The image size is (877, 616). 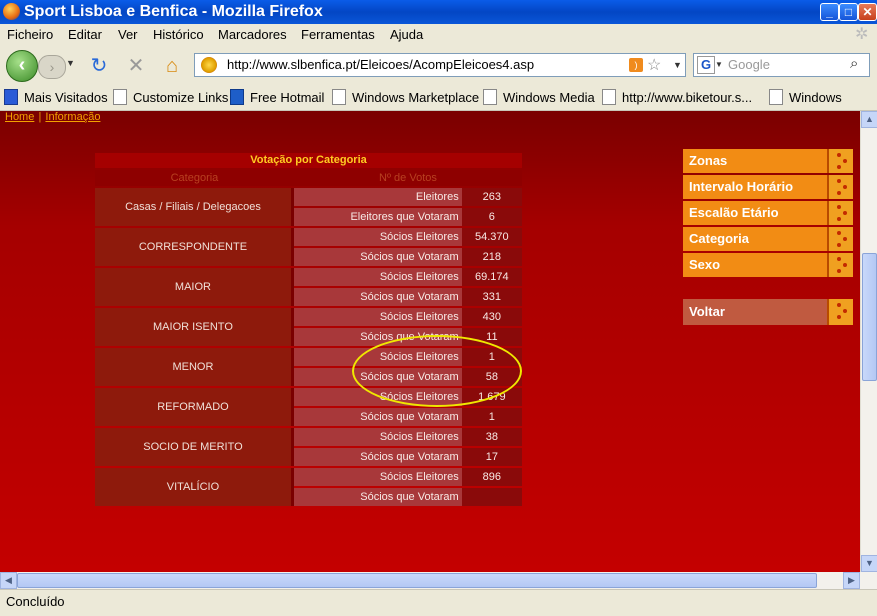 I want to click on category-cell: REFORMADO, so click(x=194, y=407).